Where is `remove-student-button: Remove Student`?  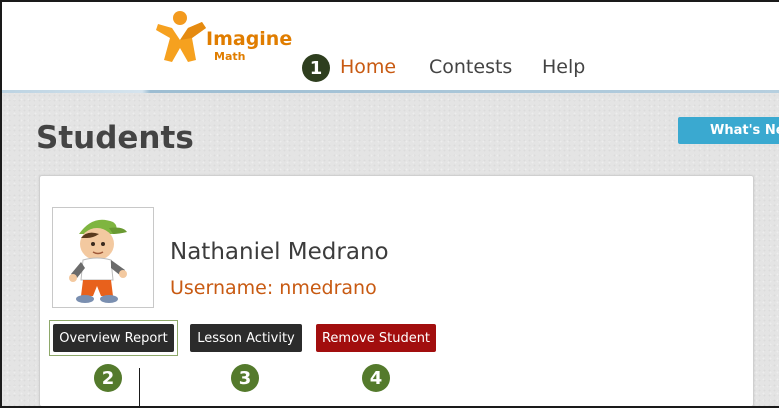
remove-student-button: Remove Student is located at coordinates (376, 338).